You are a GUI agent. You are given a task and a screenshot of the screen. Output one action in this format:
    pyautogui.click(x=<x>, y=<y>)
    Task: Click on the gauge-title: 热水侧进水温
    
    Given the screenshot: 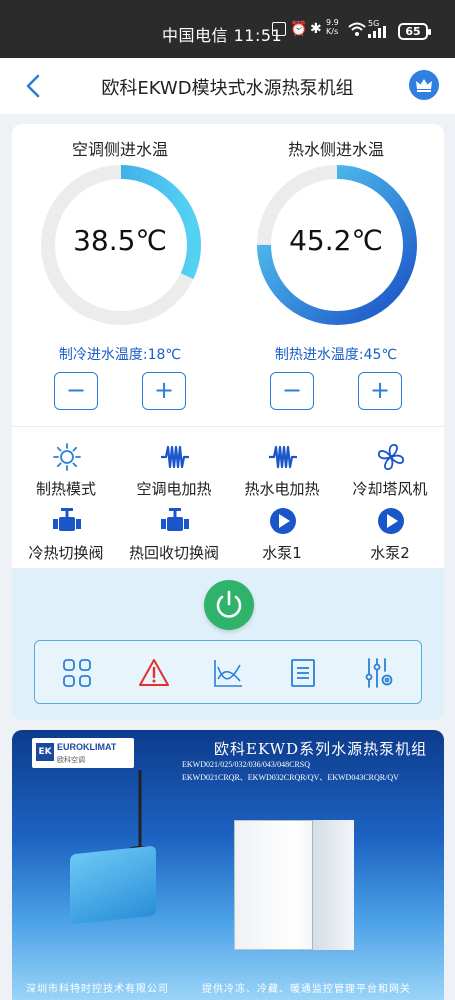 What is the action you would take?
    pyautogui.click(x=335, y=149)
    